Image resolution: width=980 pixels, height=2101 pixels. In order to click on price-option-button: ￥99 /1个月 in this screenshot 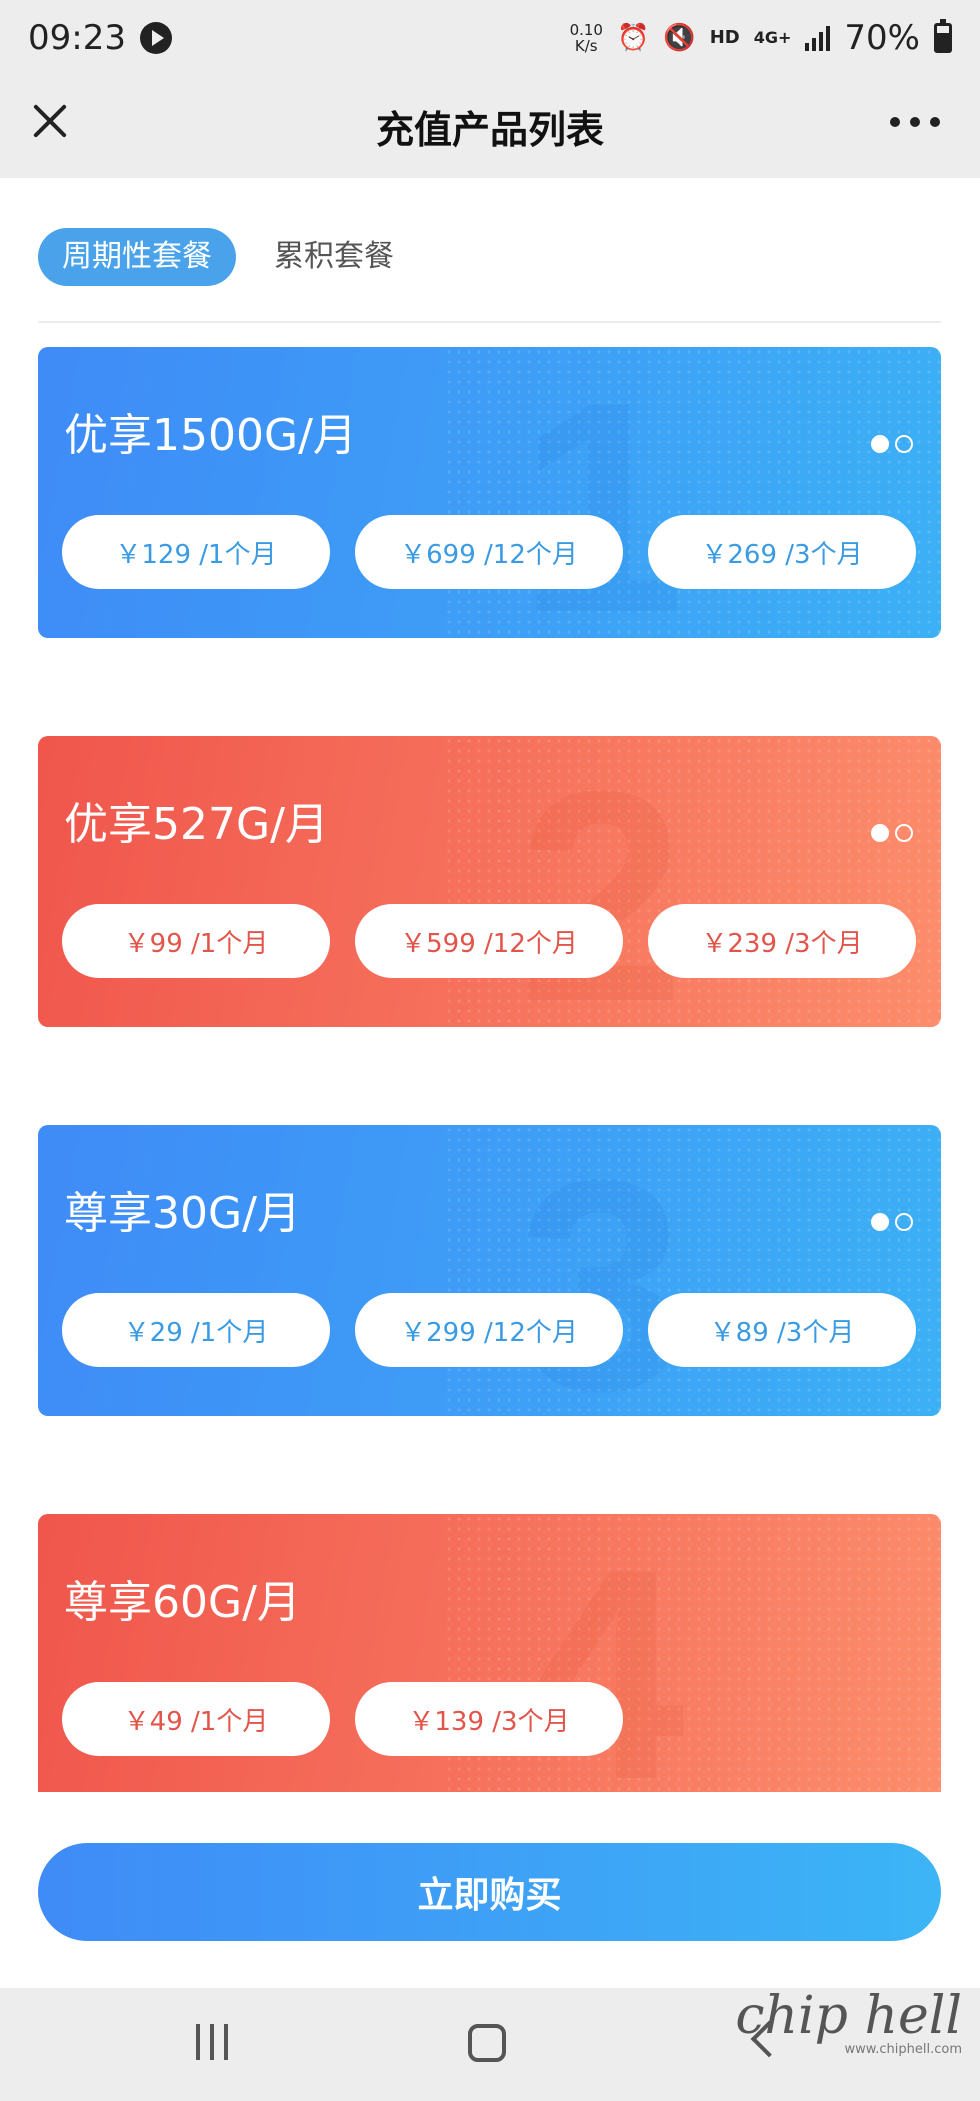, I will do `click(196, 941)`.